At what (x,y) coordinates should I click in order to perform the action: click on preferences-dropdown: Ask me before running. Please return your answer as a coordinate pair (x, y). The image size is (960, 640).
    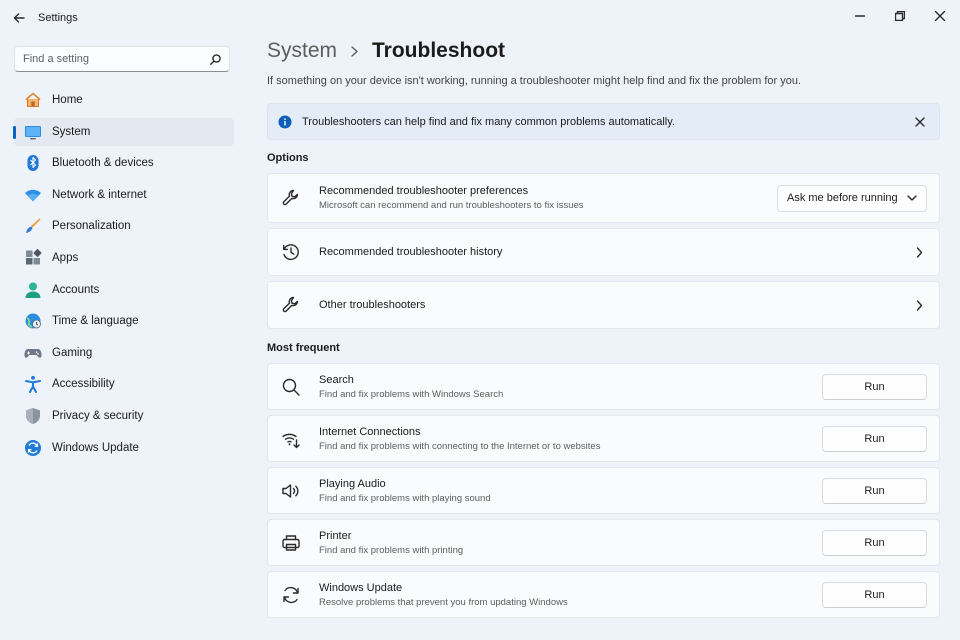
    Looking at the image, I should click on (852, 198).